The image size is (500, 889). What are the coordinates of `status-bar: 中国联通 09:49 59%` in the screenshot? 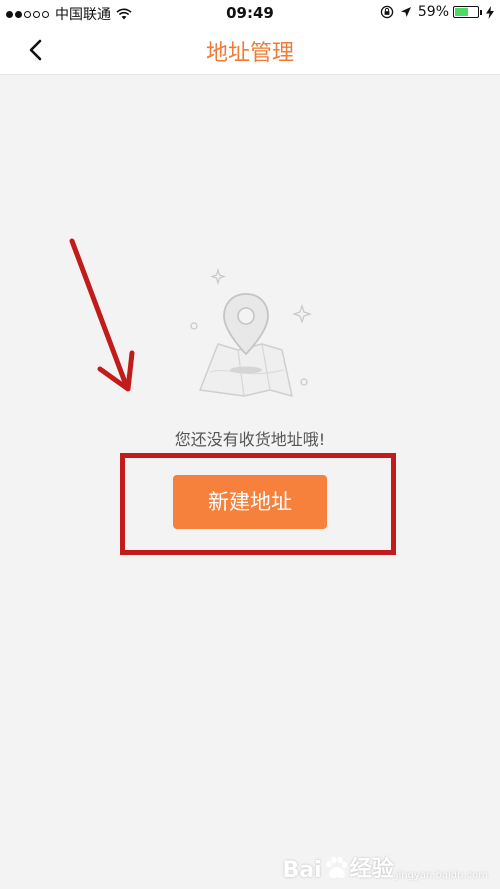 It's located at (250, 13).